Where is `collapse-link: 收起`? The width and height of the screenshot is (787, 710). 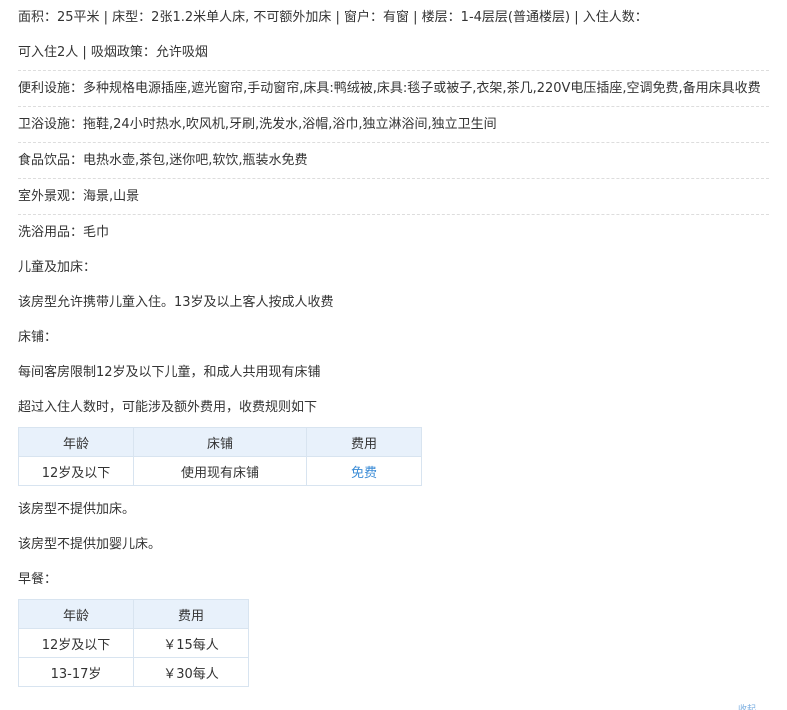 collapse-link: 收起 is located at coordinates (751, 706).